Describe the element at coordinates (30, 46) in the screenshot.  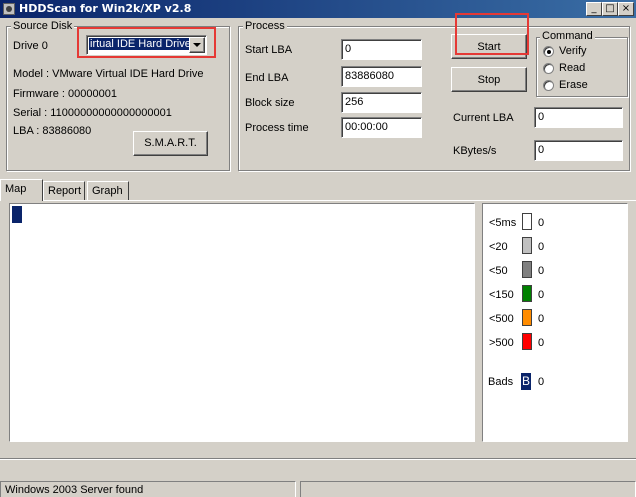
I see `drive-label: Drive 0` at that location.